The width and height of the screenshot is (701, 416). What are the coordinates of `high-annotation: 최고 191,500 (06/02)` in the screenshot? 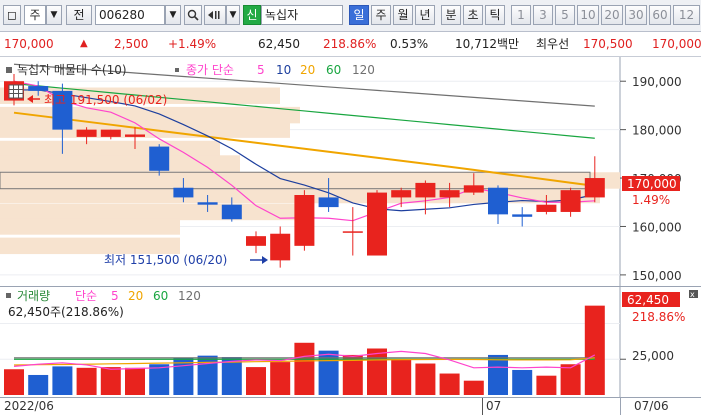 It's located at (105, 100).